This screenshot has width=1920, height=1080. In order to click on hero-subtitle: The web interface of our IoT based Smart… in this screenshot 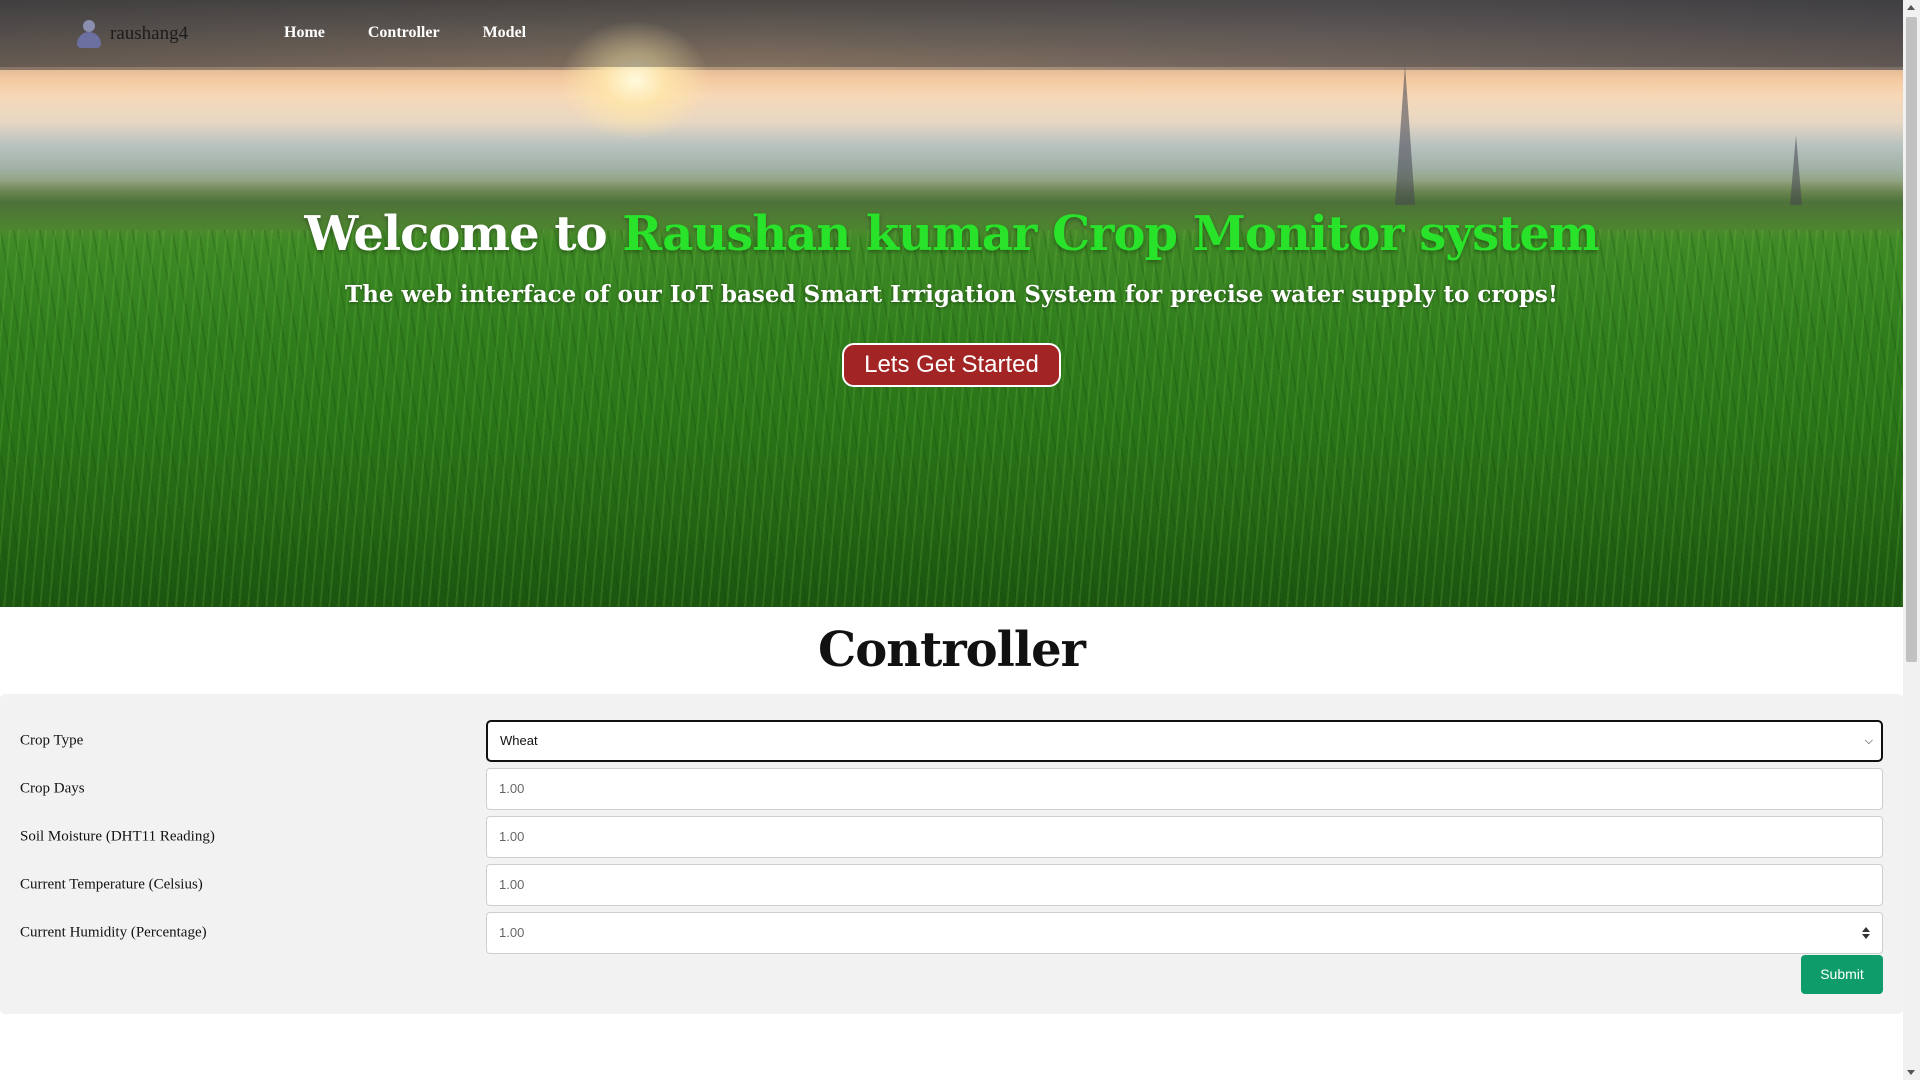, I will do `click(951, 294)`.